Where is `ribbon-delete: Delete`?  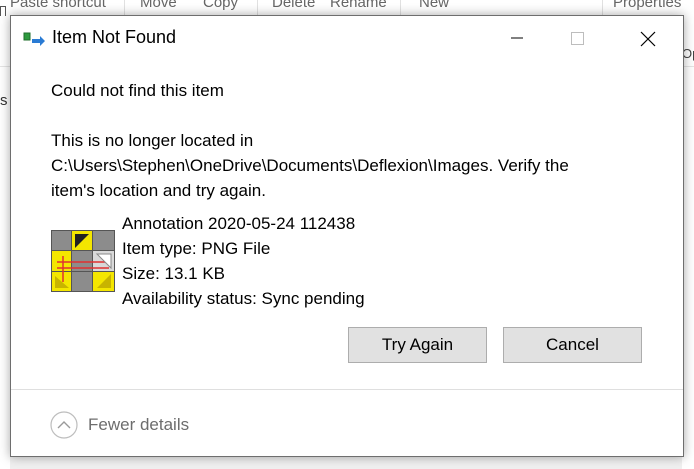
ribbon-delete: Delete is located at coordinates (293, 5).